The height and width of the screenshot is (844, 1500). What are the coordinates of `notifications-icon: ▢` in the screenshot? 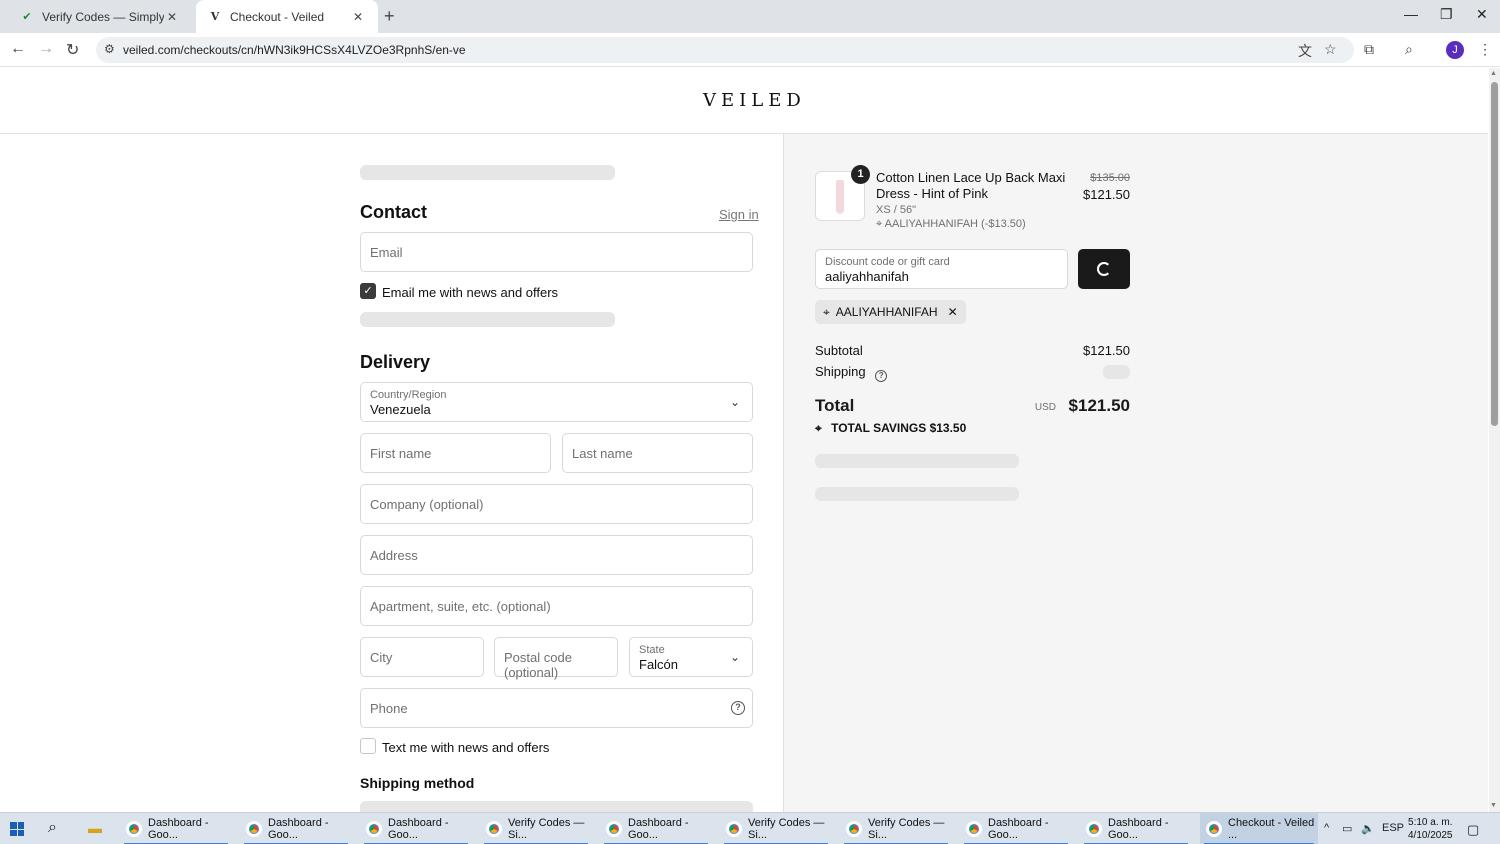 It's located at (1473, 830).